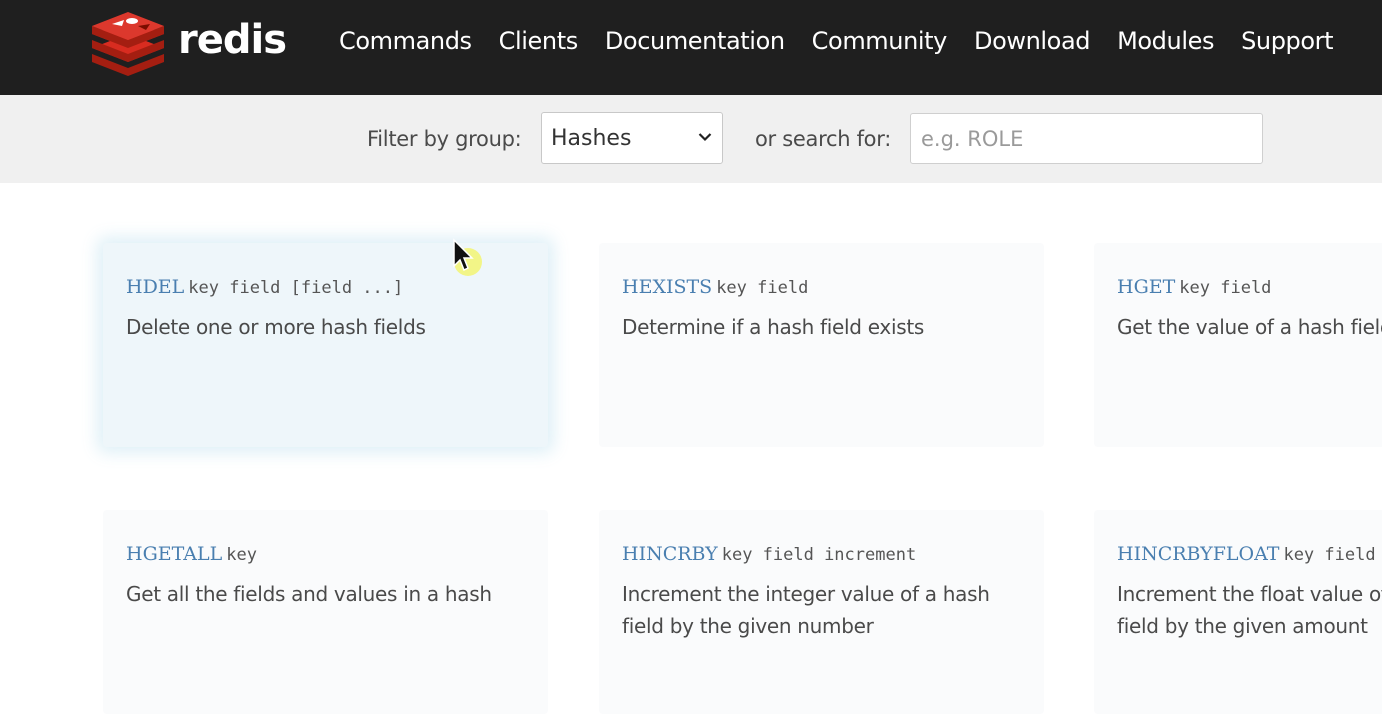 This screenshot has width=1382, height=728. I want to click on command-name: HINCRBY, so click(670, 554).